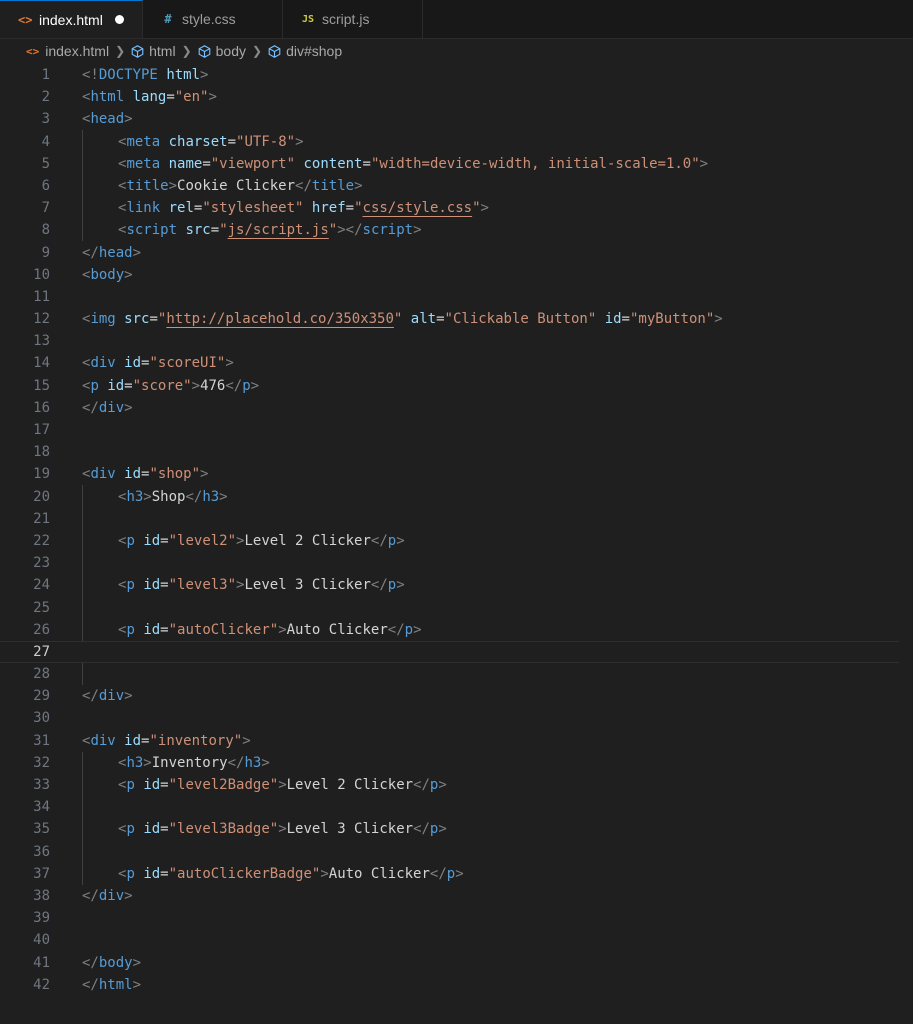 The width and height of the screenshot is (913, 1024). What do you see at coordinates (456, 807) in the screenshot?
I see `code-line: 34` at bounding box center [456, 807].